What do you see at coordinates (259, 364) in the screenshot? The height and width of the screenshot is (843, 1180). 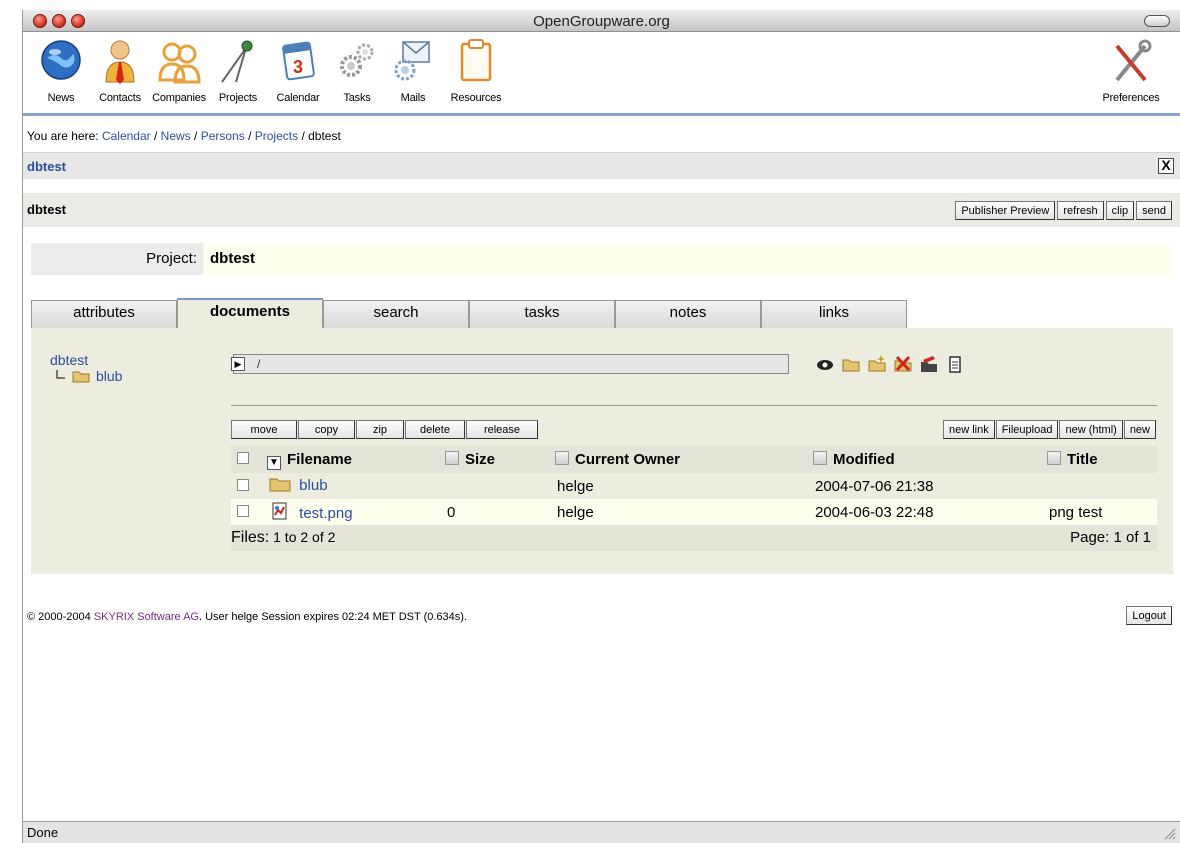 I see `path-value: /` at bounding box center [259, 364].